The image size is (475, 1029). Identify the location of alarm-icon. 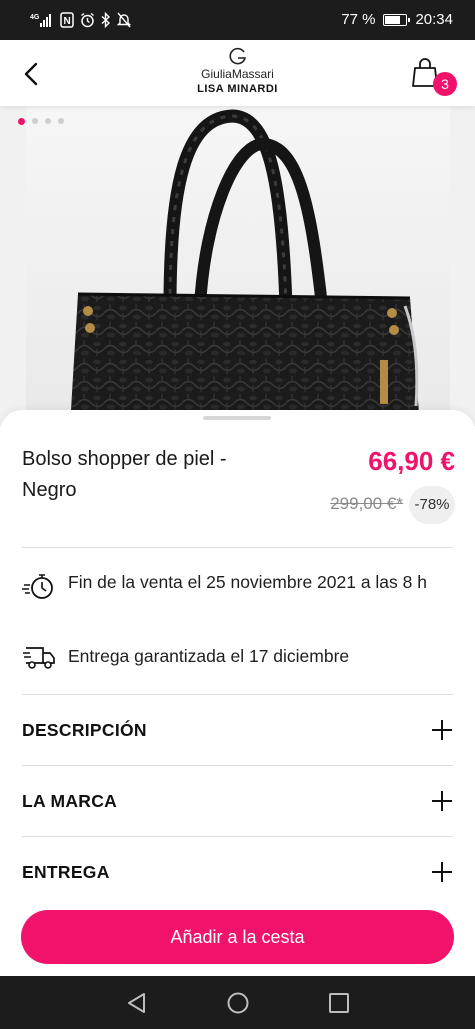
(87, 20).